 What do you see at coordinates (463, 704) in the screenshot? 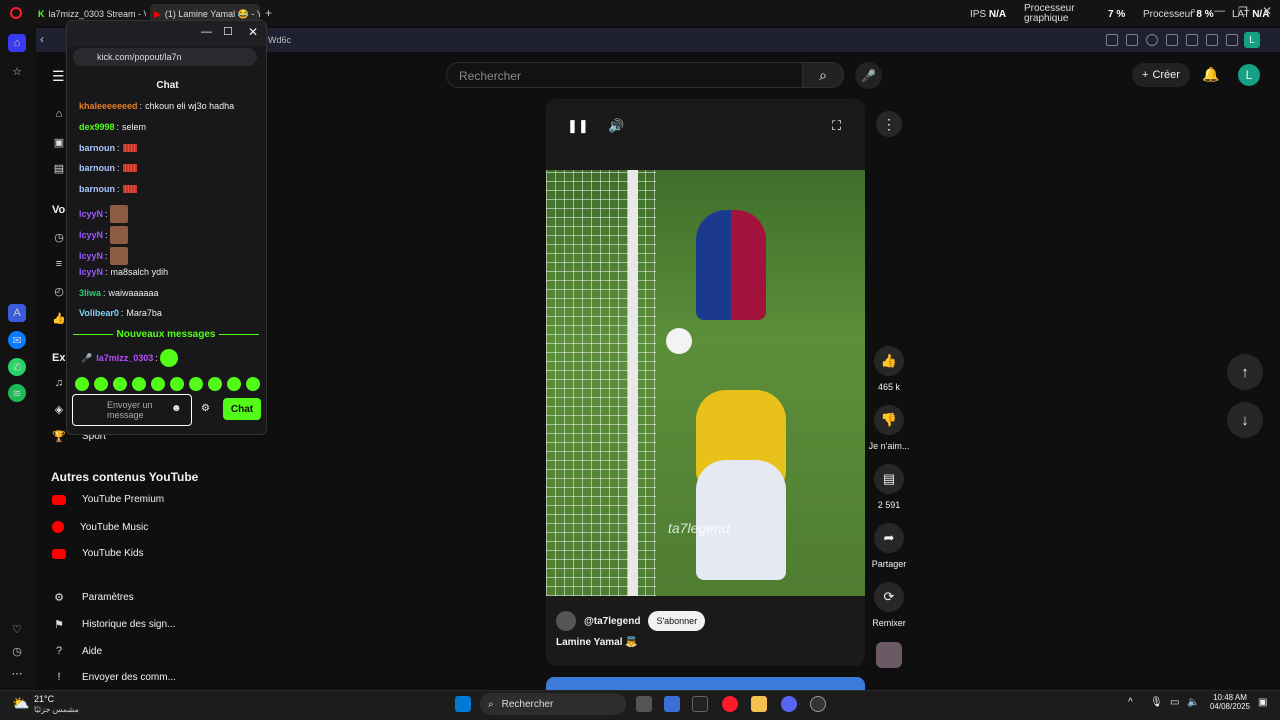
I see `start-icon` at bounding box center [463, 704].